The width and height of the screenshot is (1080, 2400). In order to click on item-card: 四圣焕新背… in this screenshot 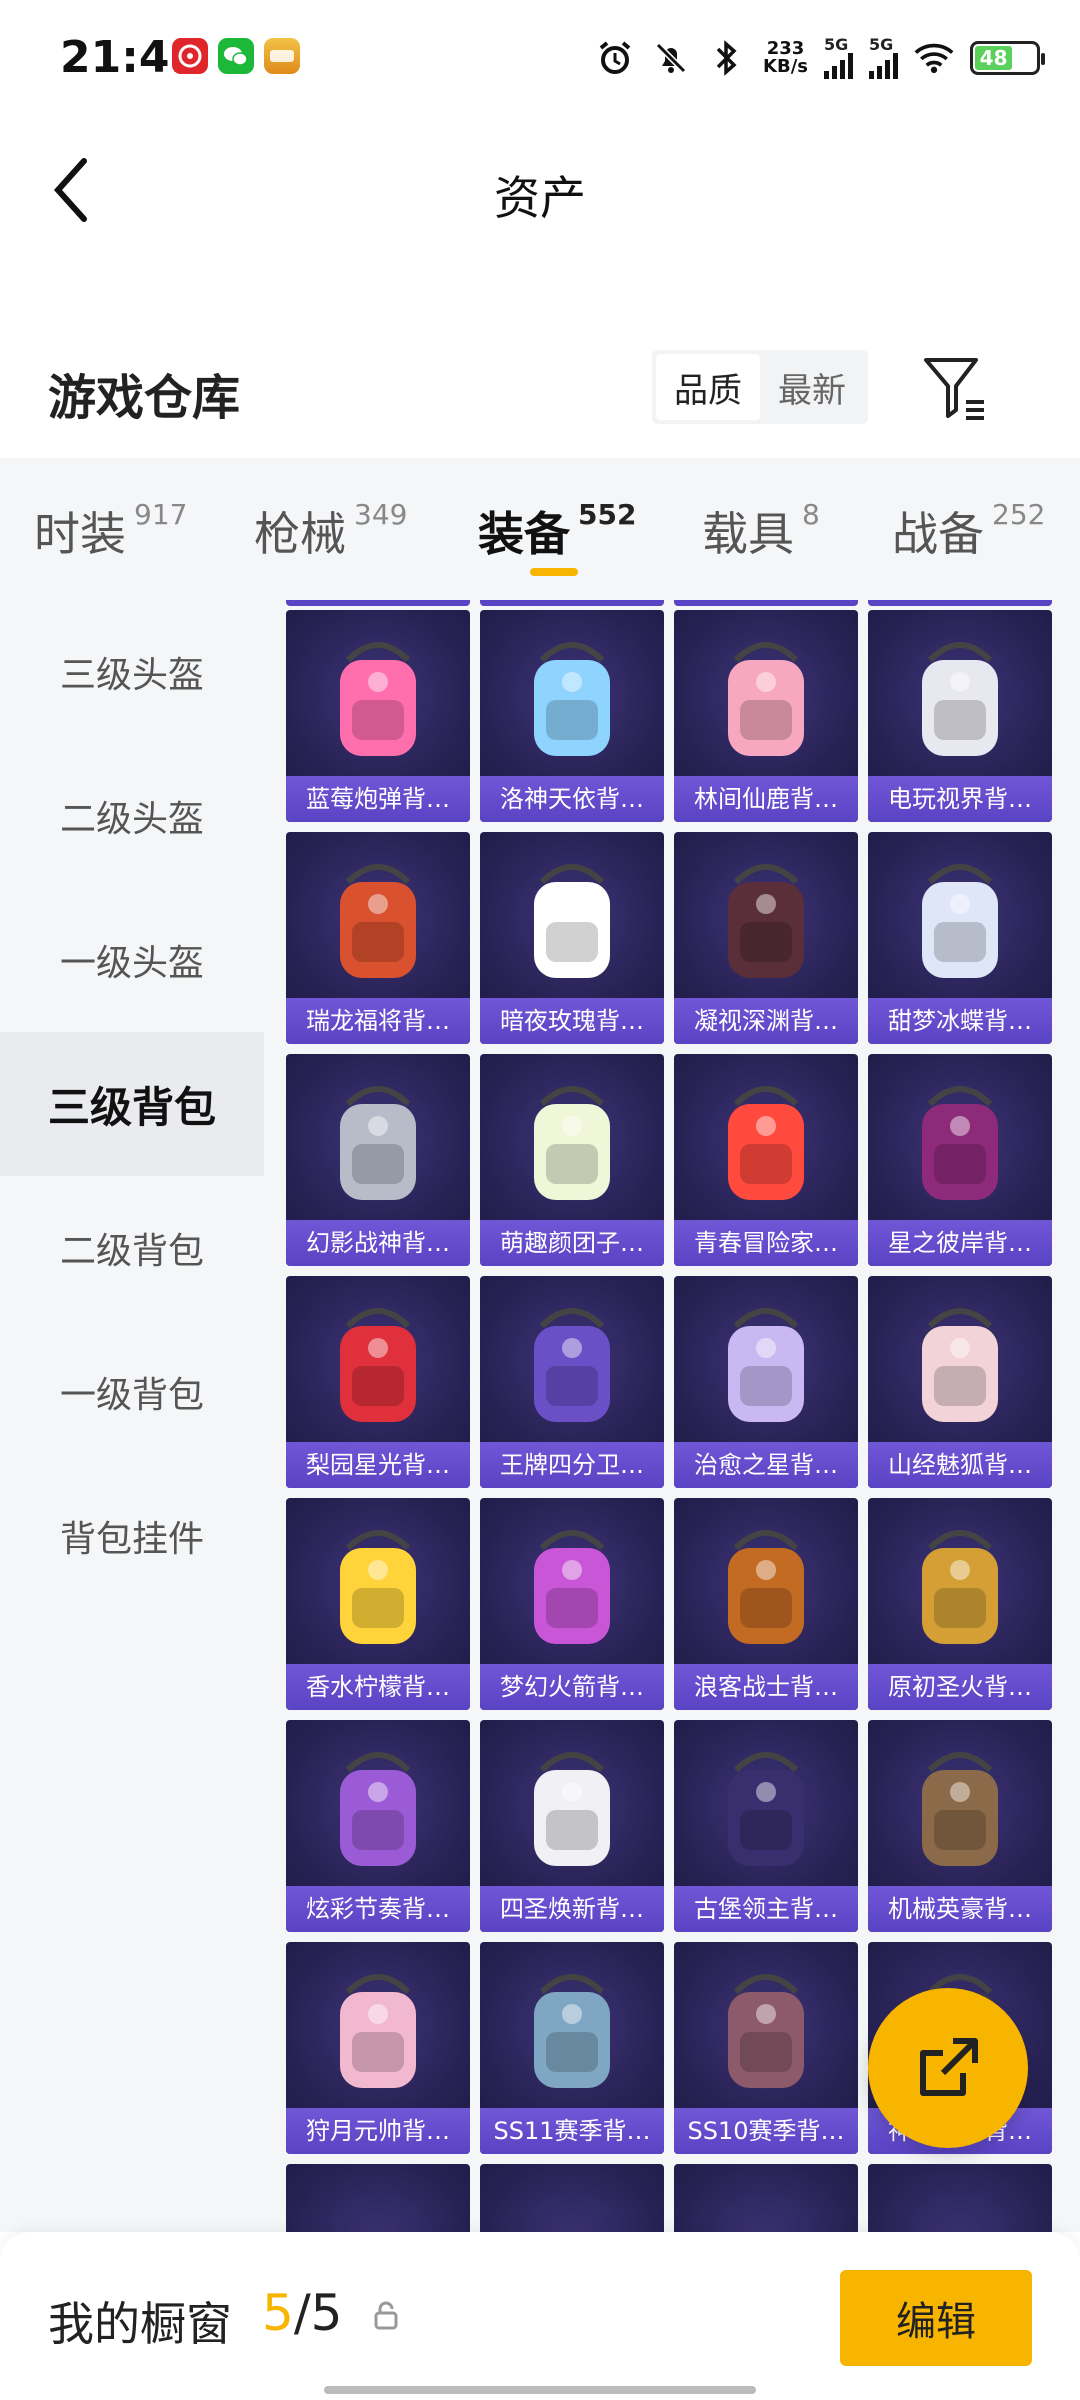, I will do `click(572, 1826)`.